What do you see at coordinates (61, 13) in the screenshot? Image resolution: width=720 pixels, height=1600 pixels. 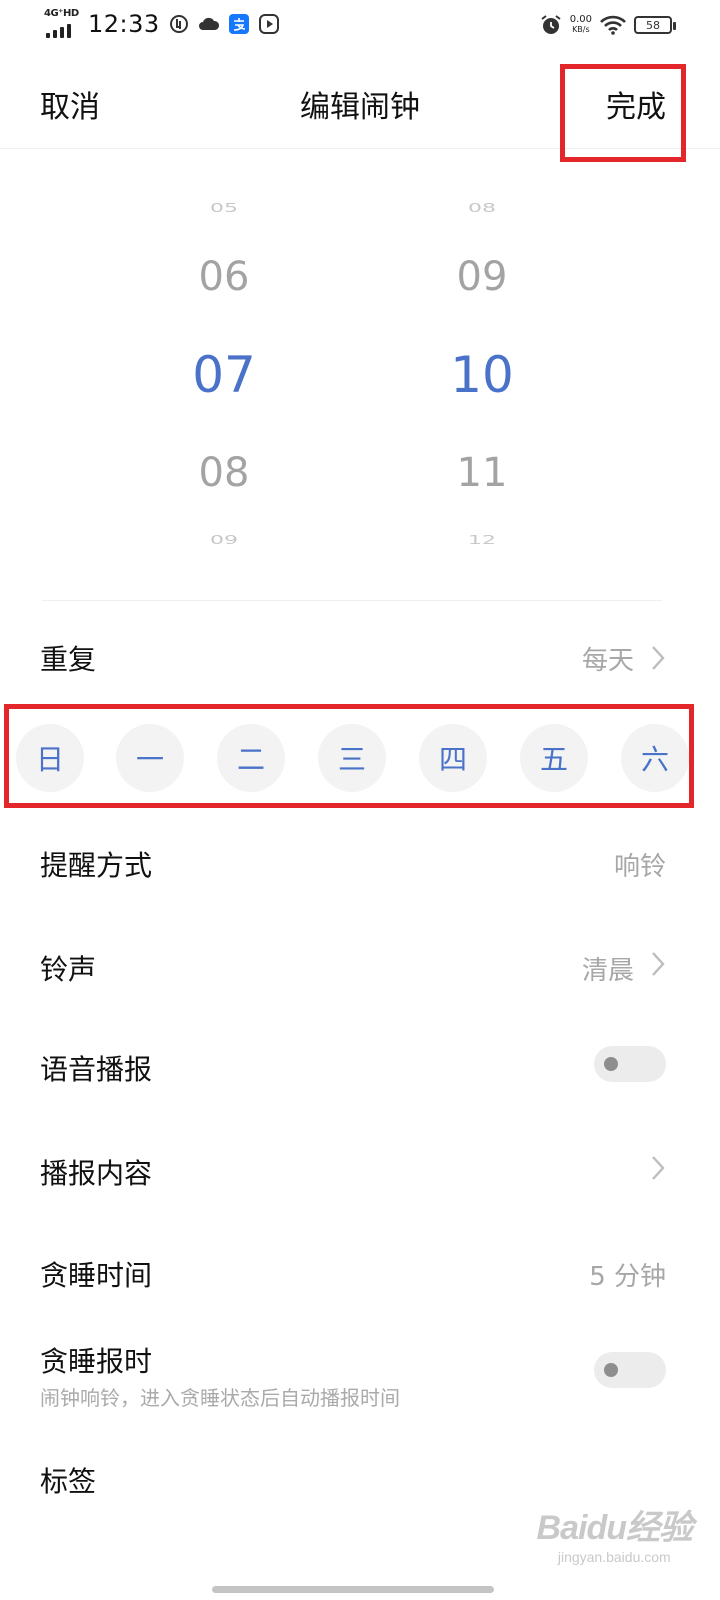 I see `network-type: 4G⁺HD` at bounding box center [61, 13].